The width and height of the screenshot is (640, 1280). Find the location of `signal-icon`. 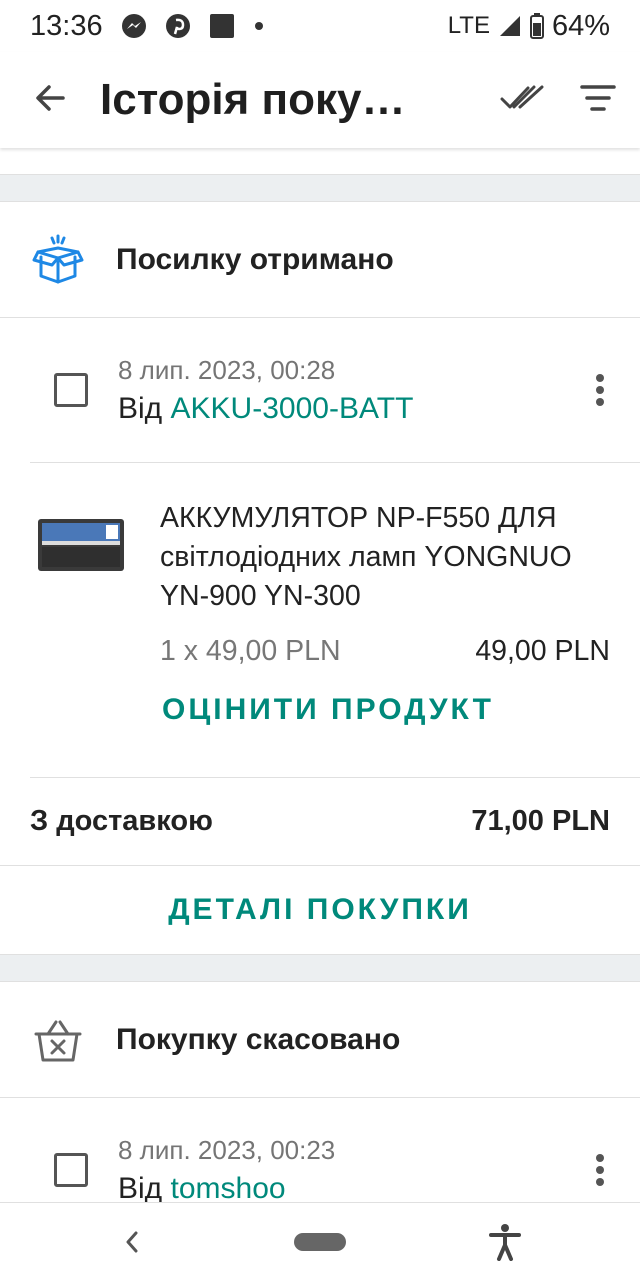

signal-icon is located at coordinates (510, 26).